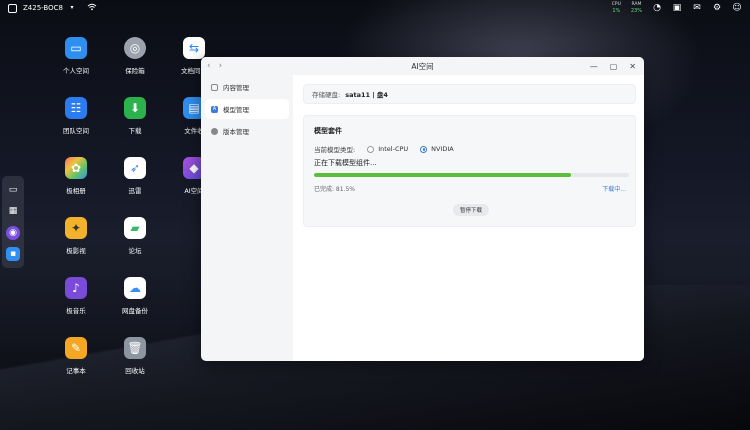 This screenshot has height=430, width=750. I want to click on top-bar: Z425-BOC8 ▾ CPU 1% RAM 23% ◔ ▣ ✉ ⚙ ☺, so click(375, 8).